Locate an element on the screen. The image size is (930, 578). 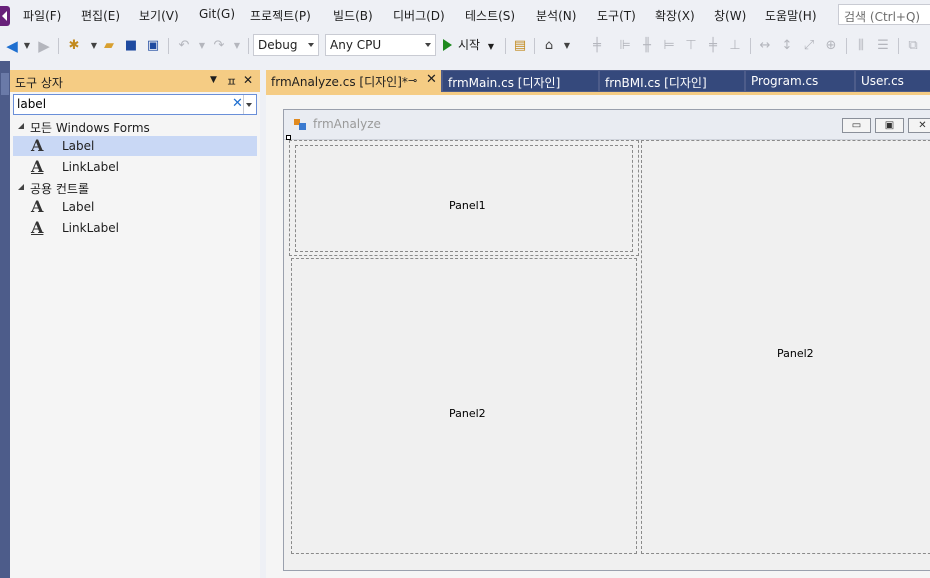
toolbox-search-field: ✕ is located at coordinates (135, 104).